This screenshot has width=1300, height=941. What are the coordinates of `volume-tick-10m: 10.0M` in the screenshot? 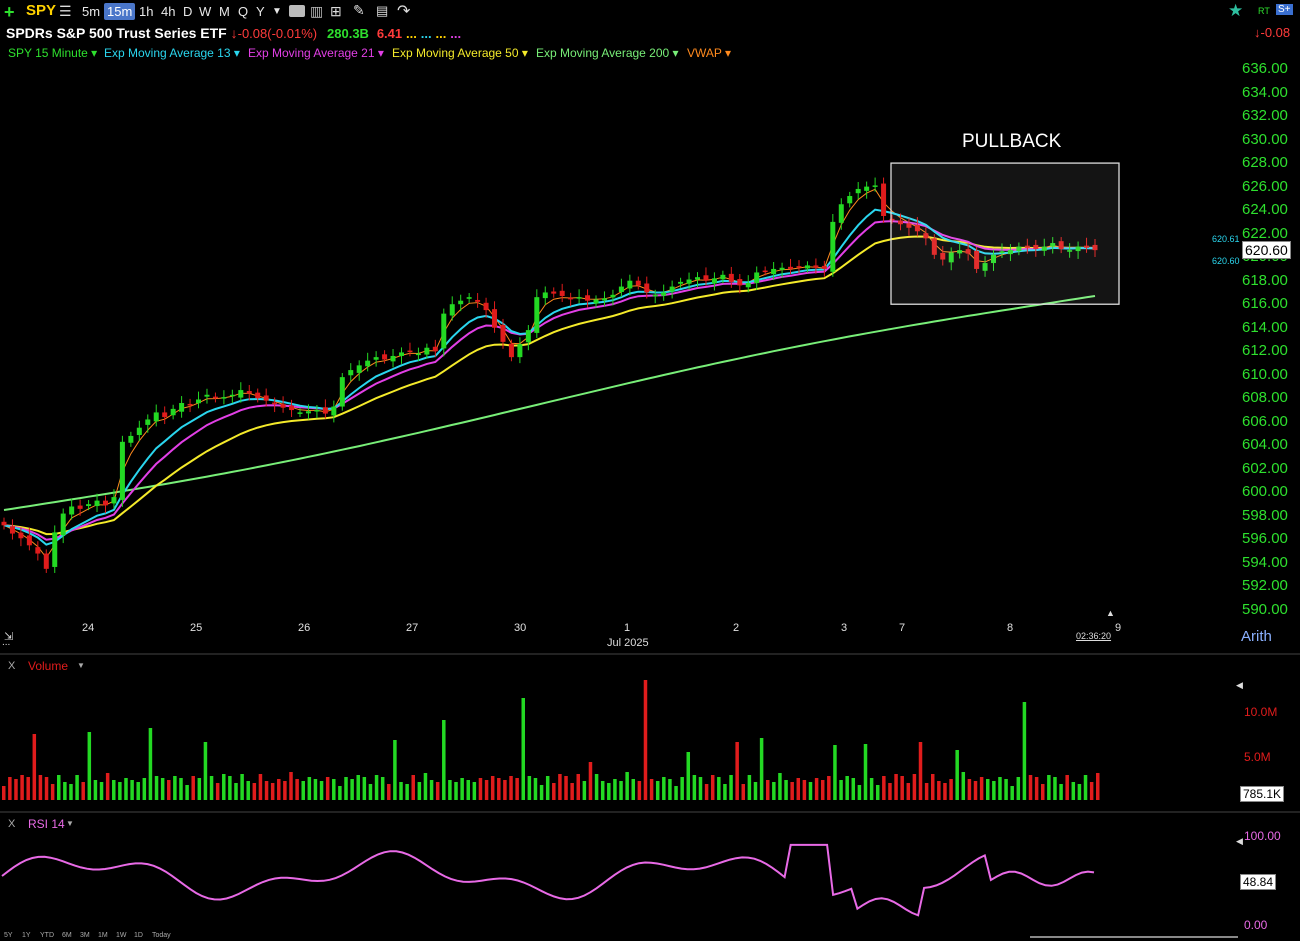 It's located at (1261, 712).